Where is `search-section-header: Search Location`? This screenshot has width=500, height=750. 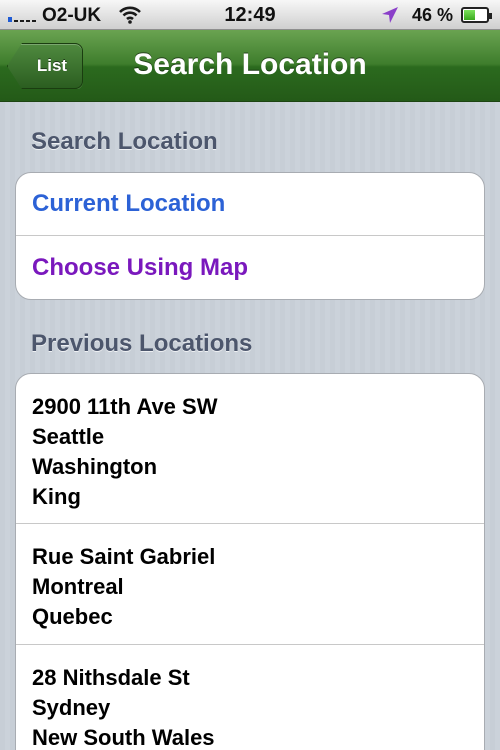
search-section-header: Search Location is located at coordinates (124, 141).